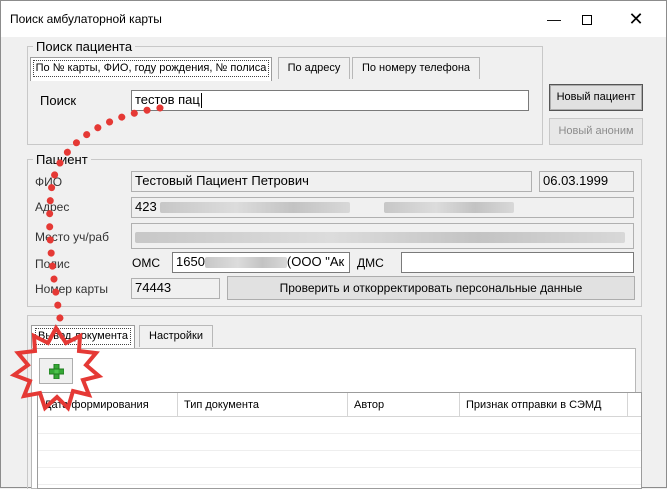 The height and width of the screenshot is (489, 667). What do you see at coordinates (330, 100) in the screenshot?
I see `search-input: тестов пац` at bounding box center [330, 100].